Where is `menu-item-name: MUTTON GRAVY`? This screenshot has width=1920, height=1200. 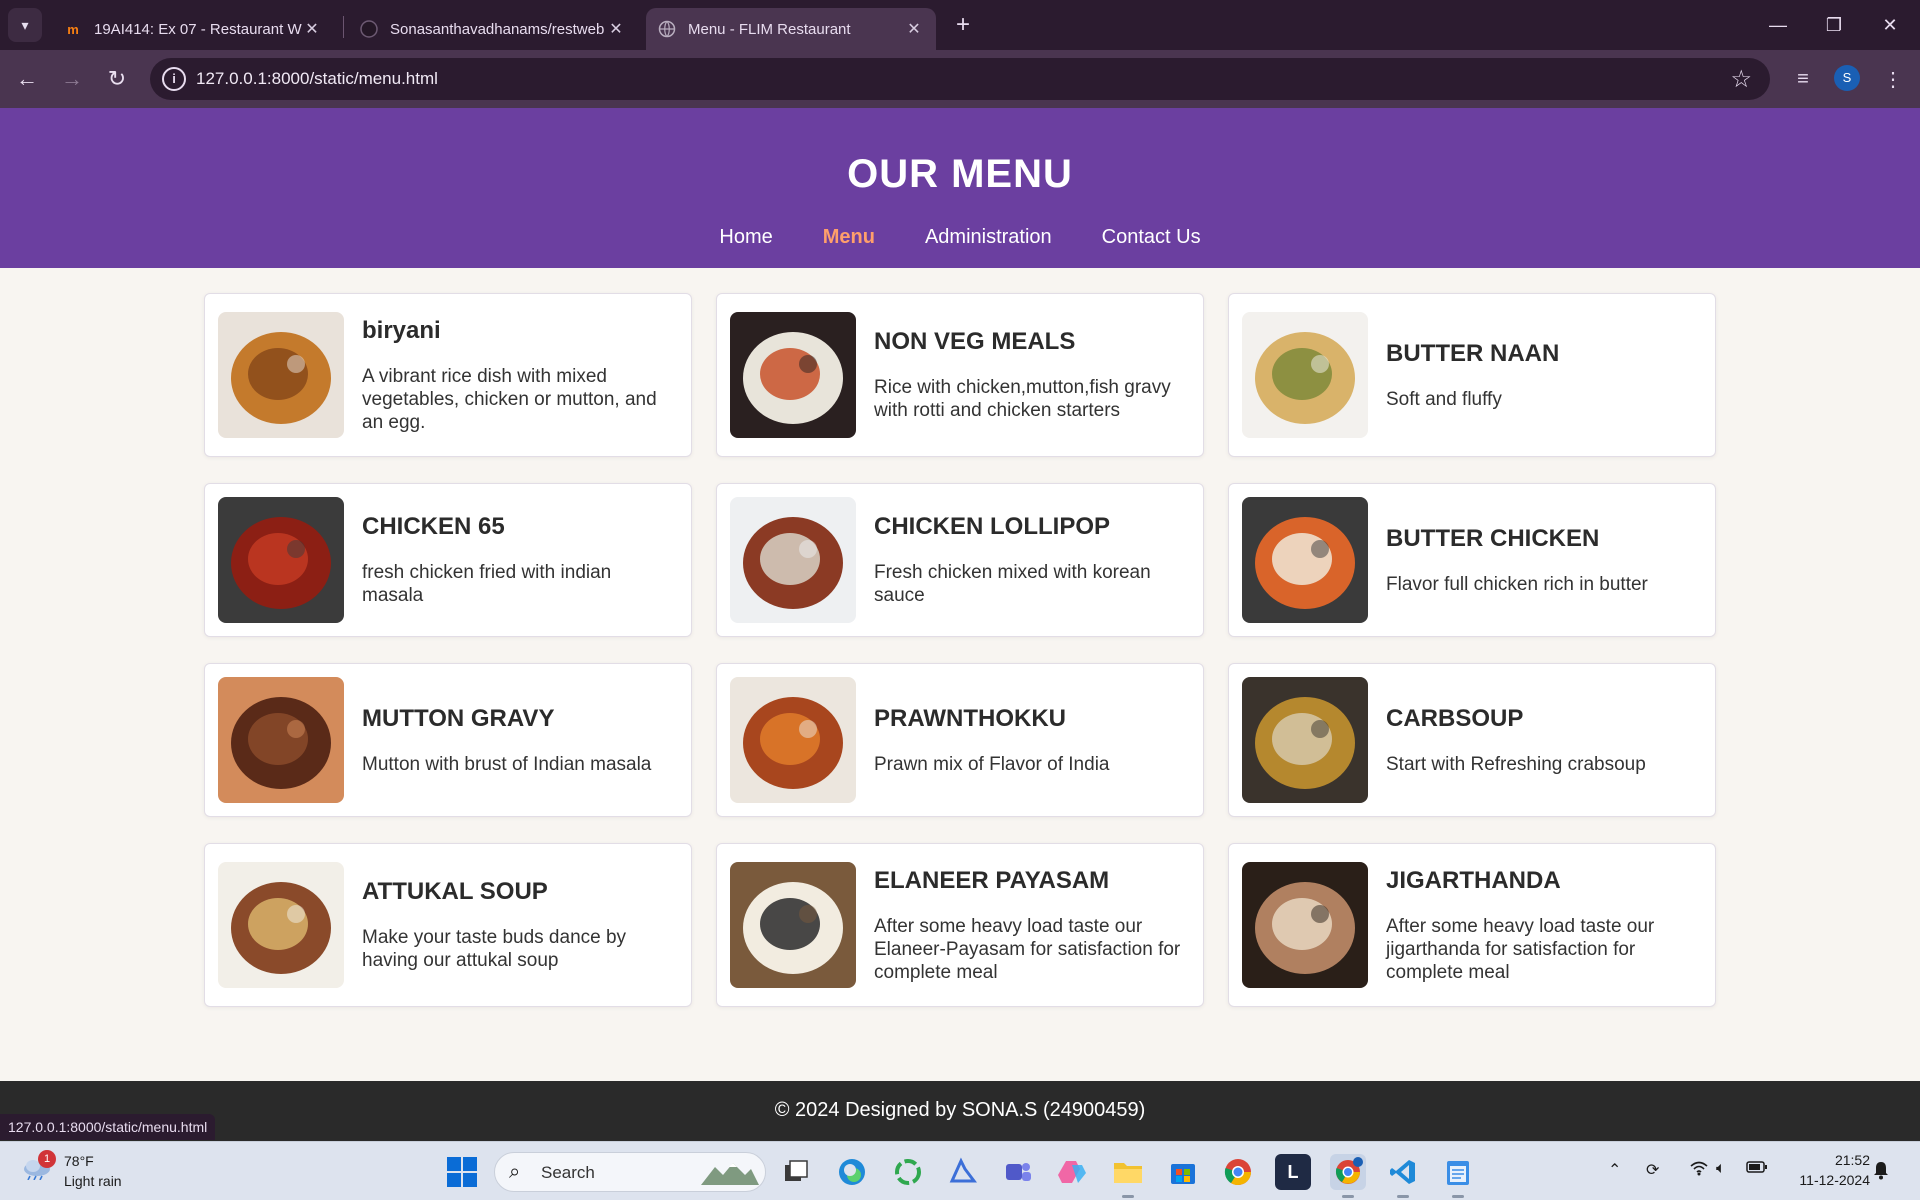 menu-item-name: MUTTON GRAVY is located at coordinates (458, 718).